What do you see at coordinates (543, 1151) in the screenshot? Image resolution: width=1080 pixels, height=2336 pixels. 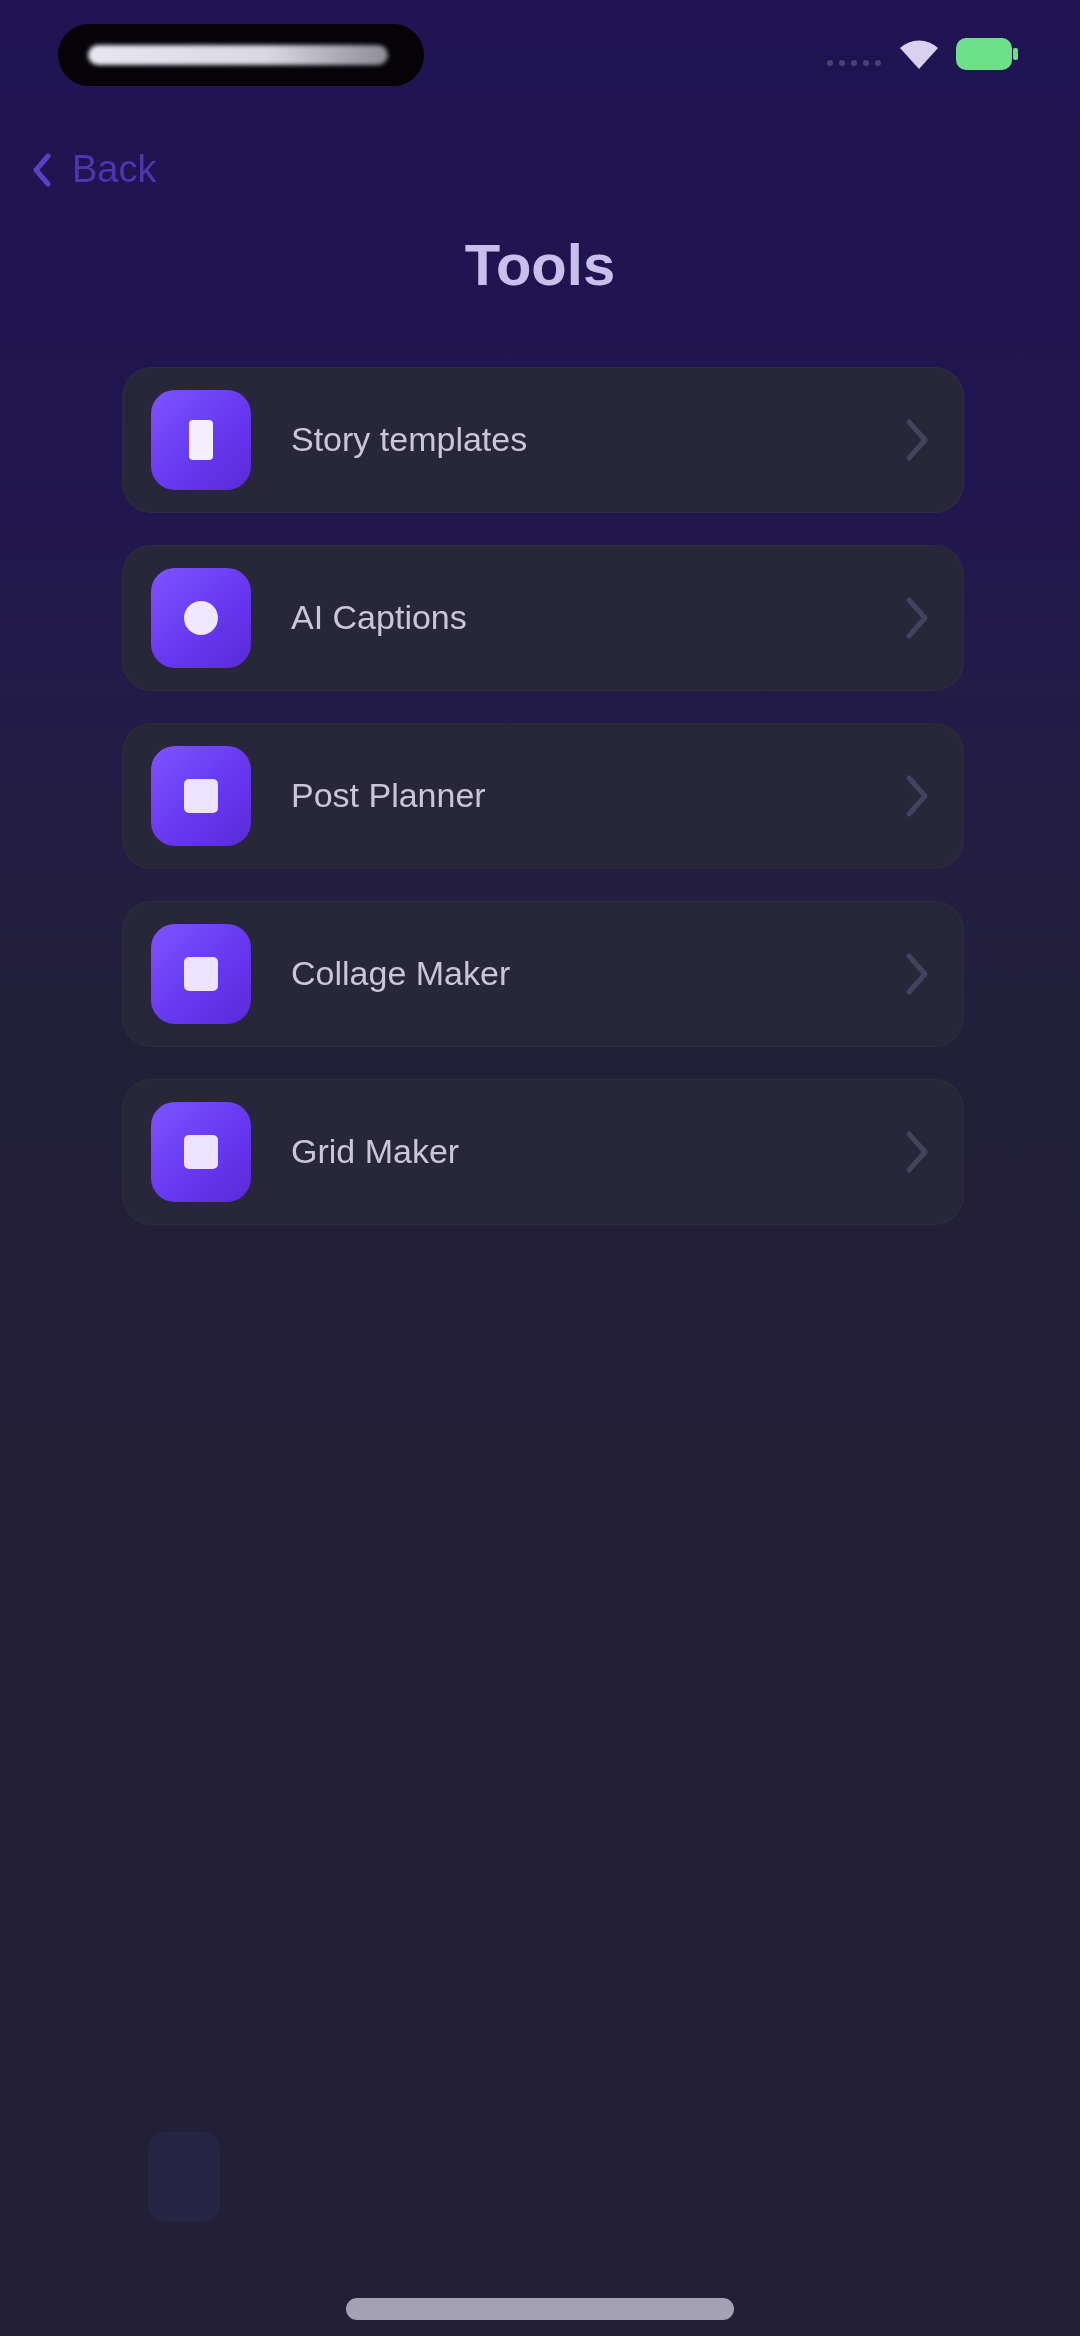 I see `tool-list-item: Grid Maker` at bounding box center [543, 1151].